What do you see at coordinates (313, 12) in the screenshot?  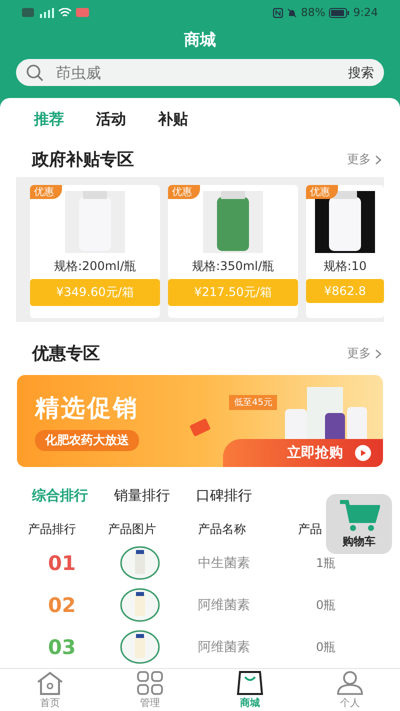 I see `battery-percent: 88%` at bounding box center [313, 12].